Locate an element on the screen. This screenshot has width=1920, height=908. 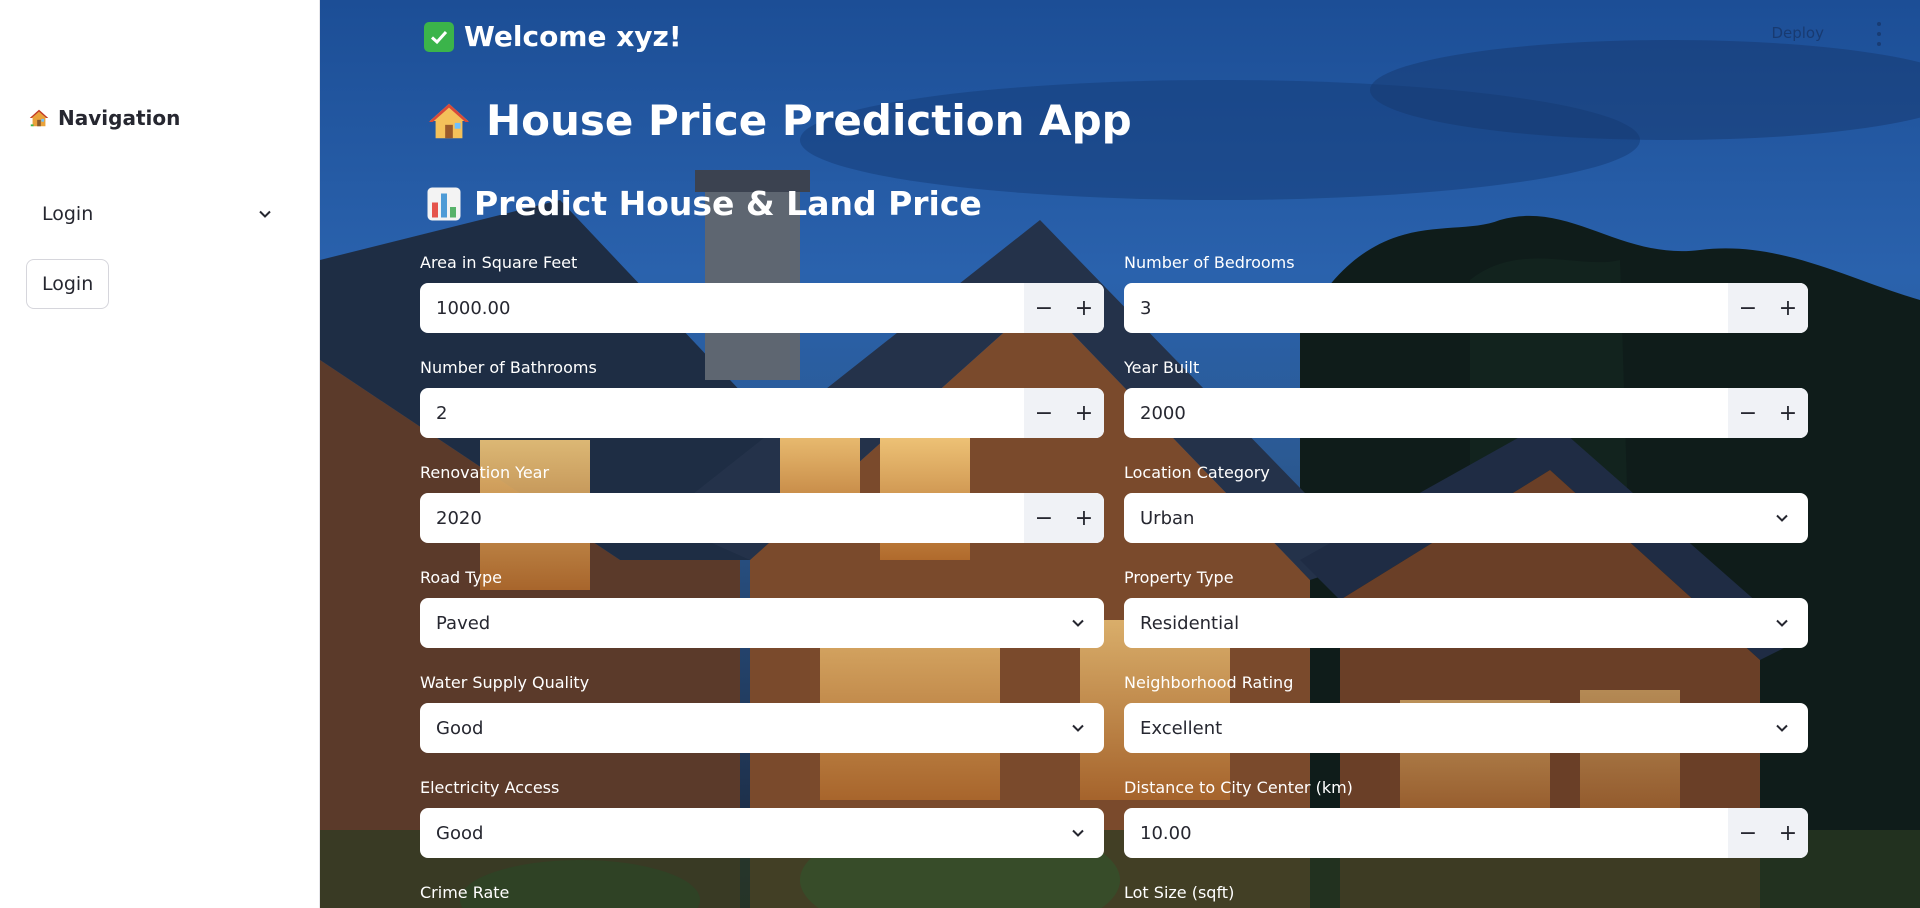
bedrooms-input is located at coordinates (1426, 308).